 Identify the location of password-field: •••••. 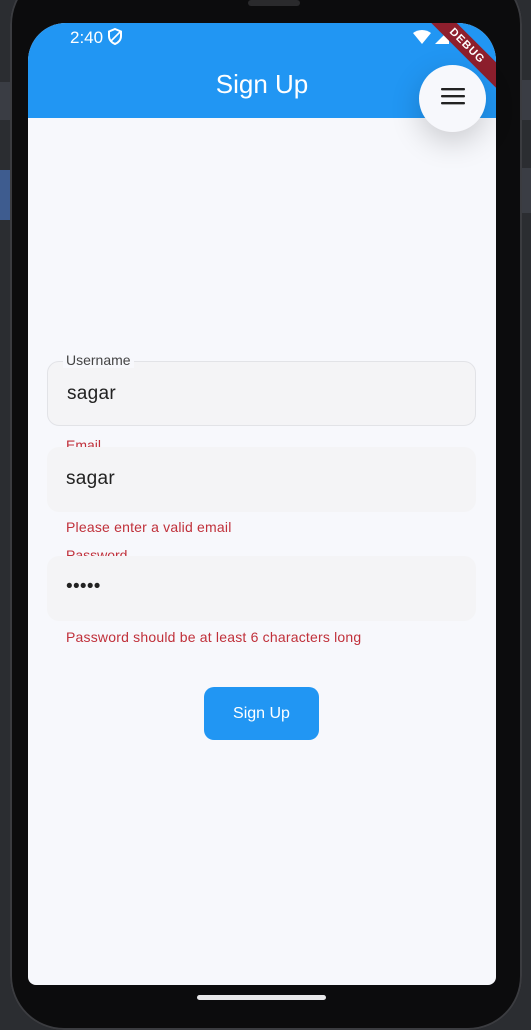
(261, 588).